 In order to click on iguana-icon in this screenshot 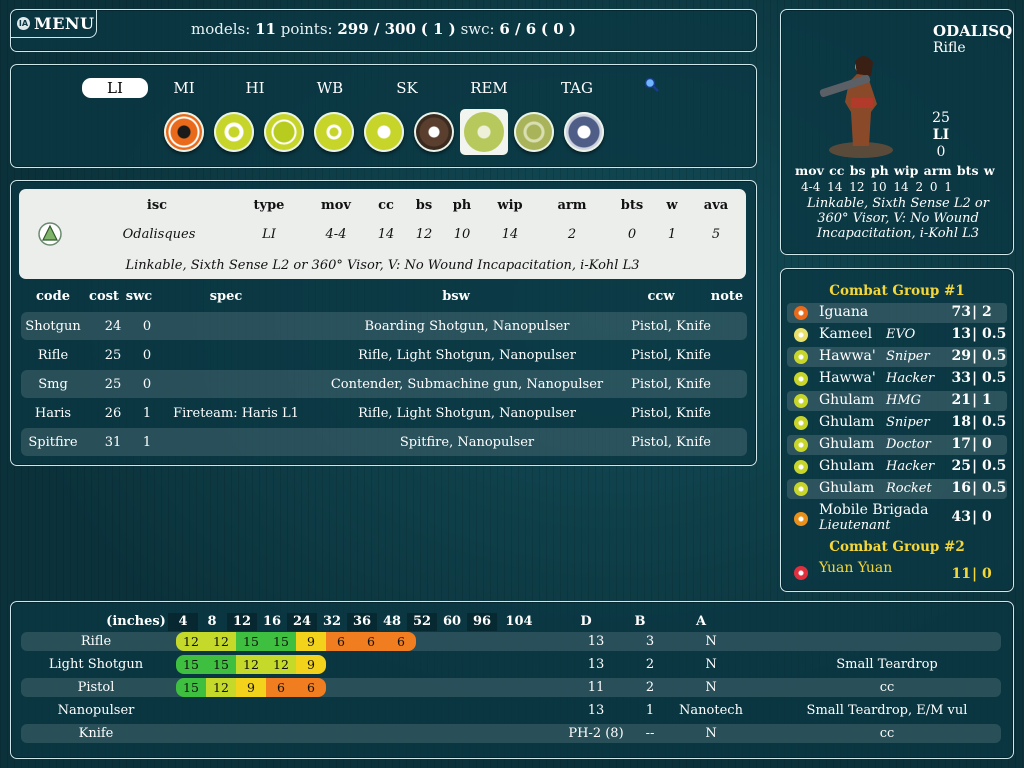, I will do `click(184, 132)`.